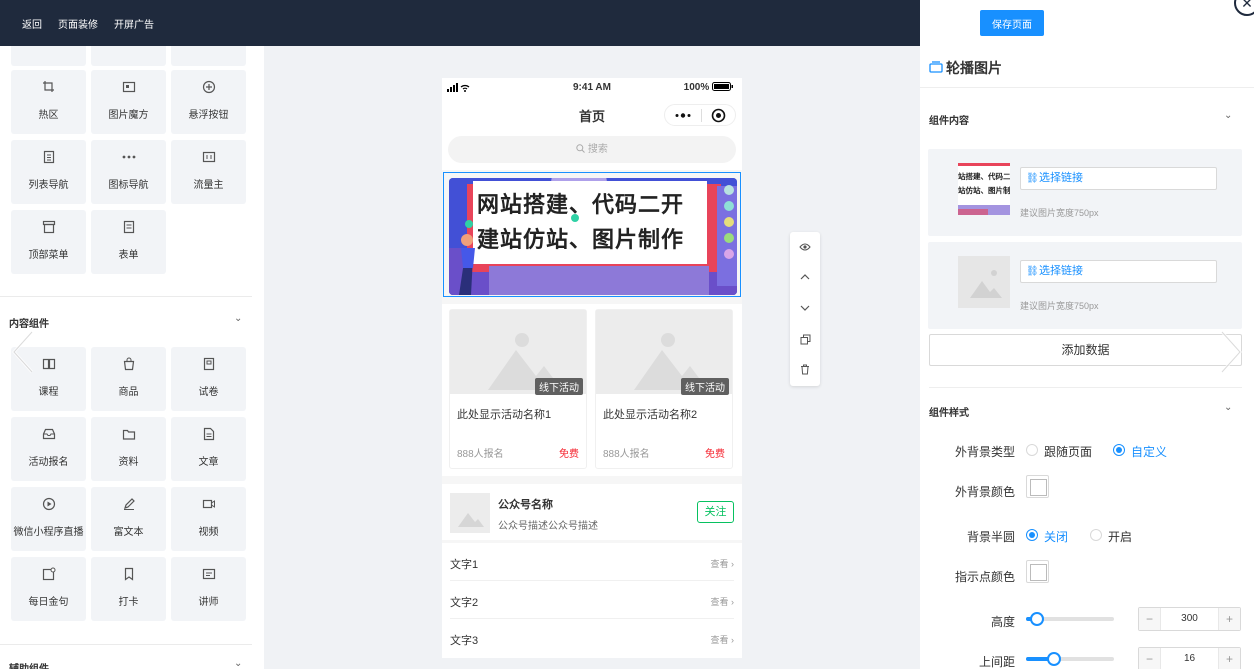  What do you see at coordinates (128, 589) in the screenshot?
I see `tile-checkin: 打卡` at bounding box center [128, 589].